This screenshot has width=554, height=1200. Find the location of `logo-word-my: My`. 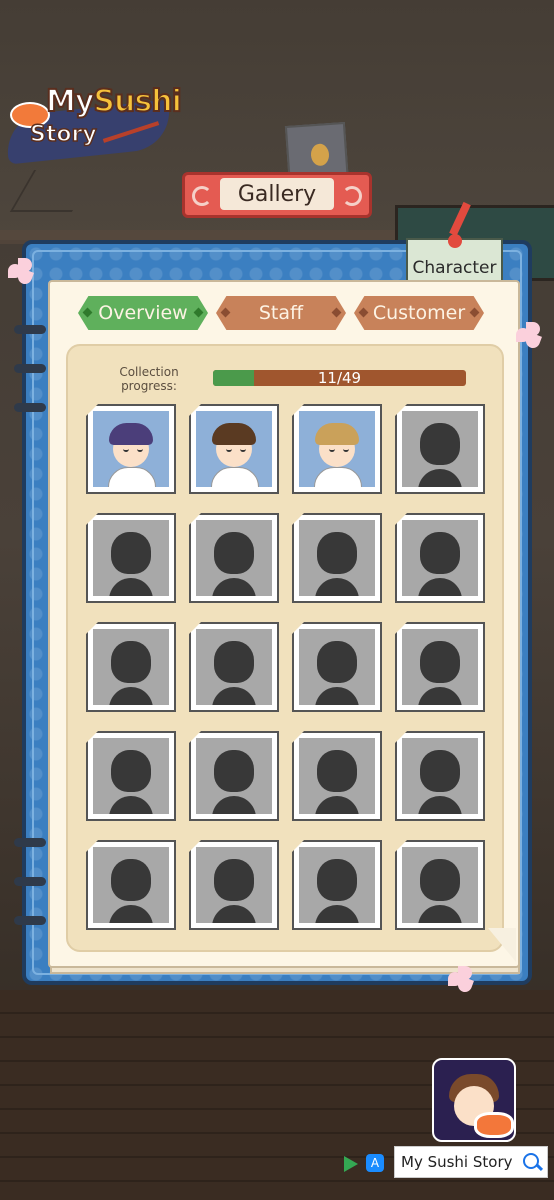

logo-word-my: My is located at coordinates (70, 101).